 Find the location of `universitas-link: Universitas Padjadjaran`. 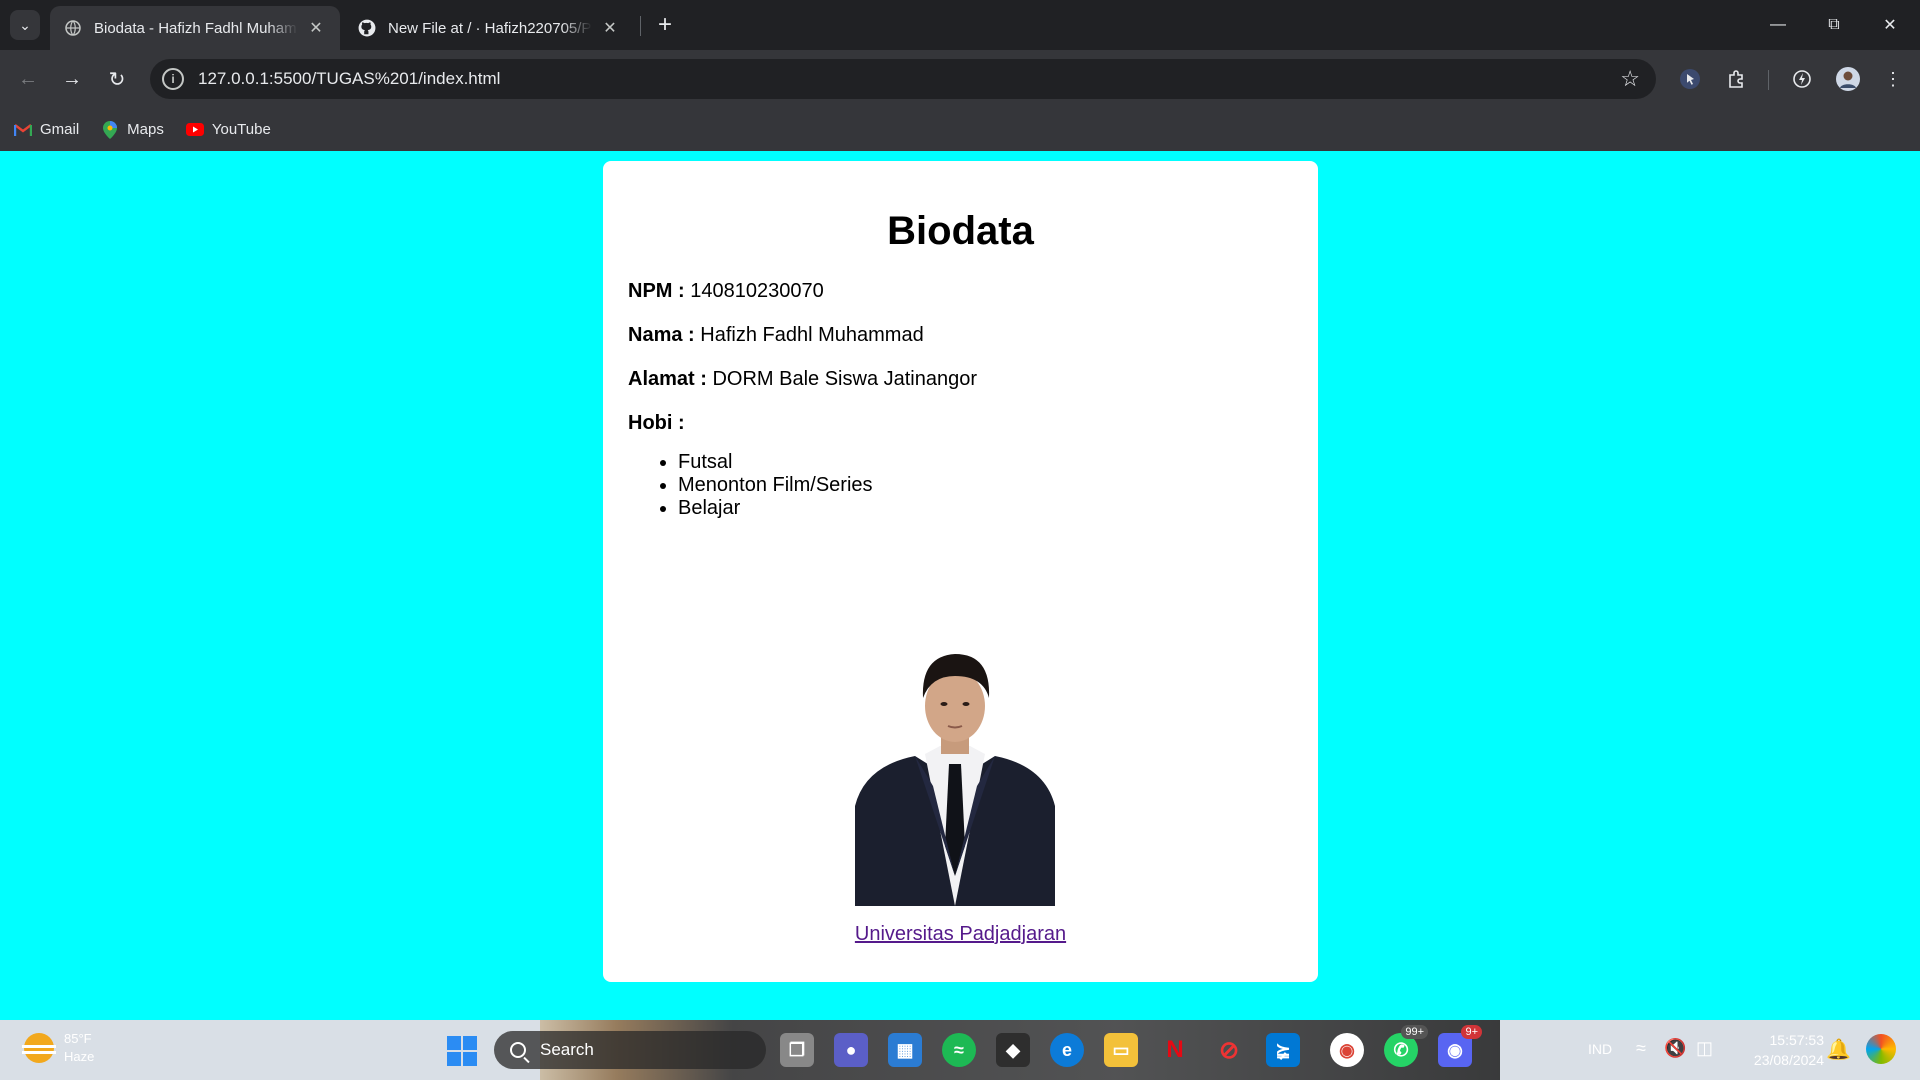

universitas-link: Universitas Padjadjaran is located at coordinates (960, 934).